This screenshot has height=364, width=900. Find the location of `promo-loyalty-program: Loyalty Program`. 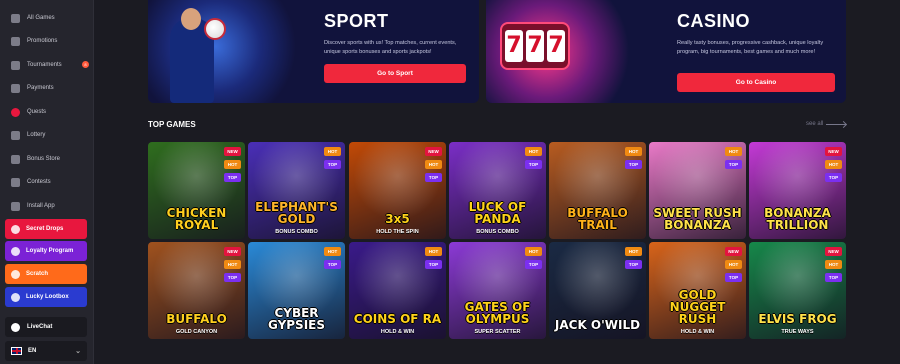

promo-loyalty-program: Loyalty Program is located at coordinates (46, 251).